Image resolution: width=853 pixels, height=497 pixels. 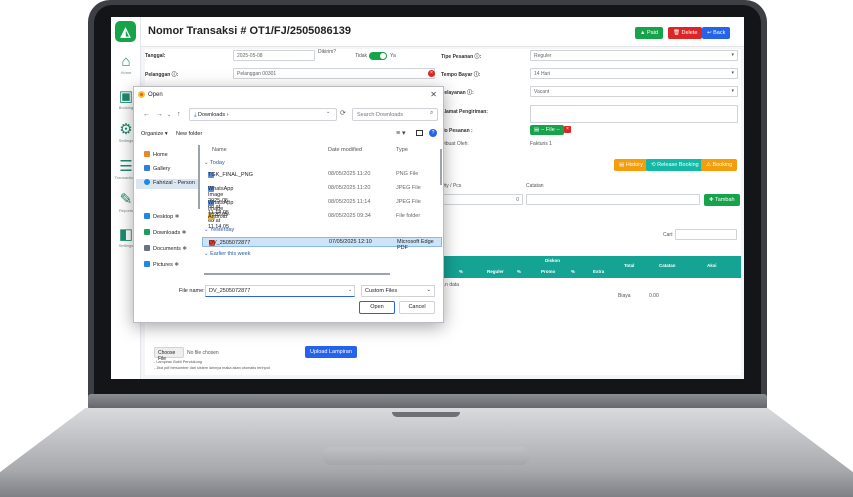 I want to click on sidebar-item-home: ⌂ Home, so click(x=126, y=64).